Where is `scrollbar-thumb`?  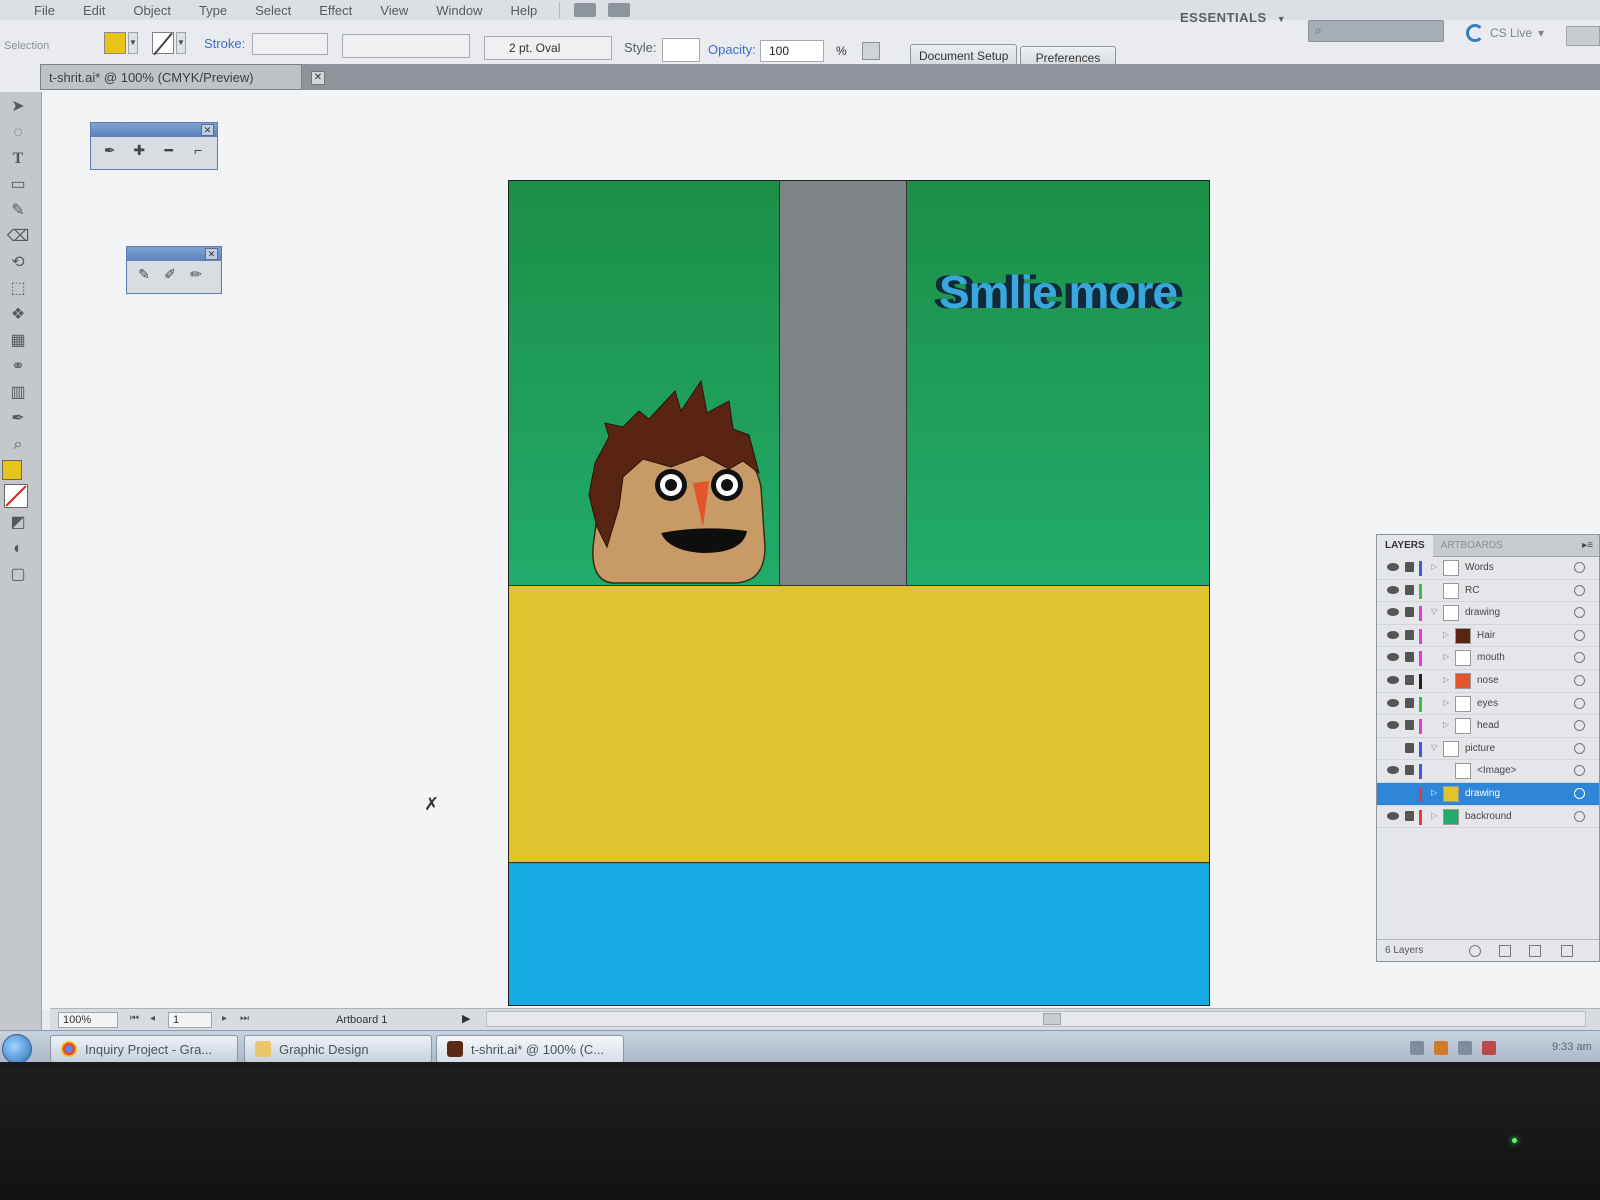
scrollbar-thumb is located at coordinates (1052, 1019).